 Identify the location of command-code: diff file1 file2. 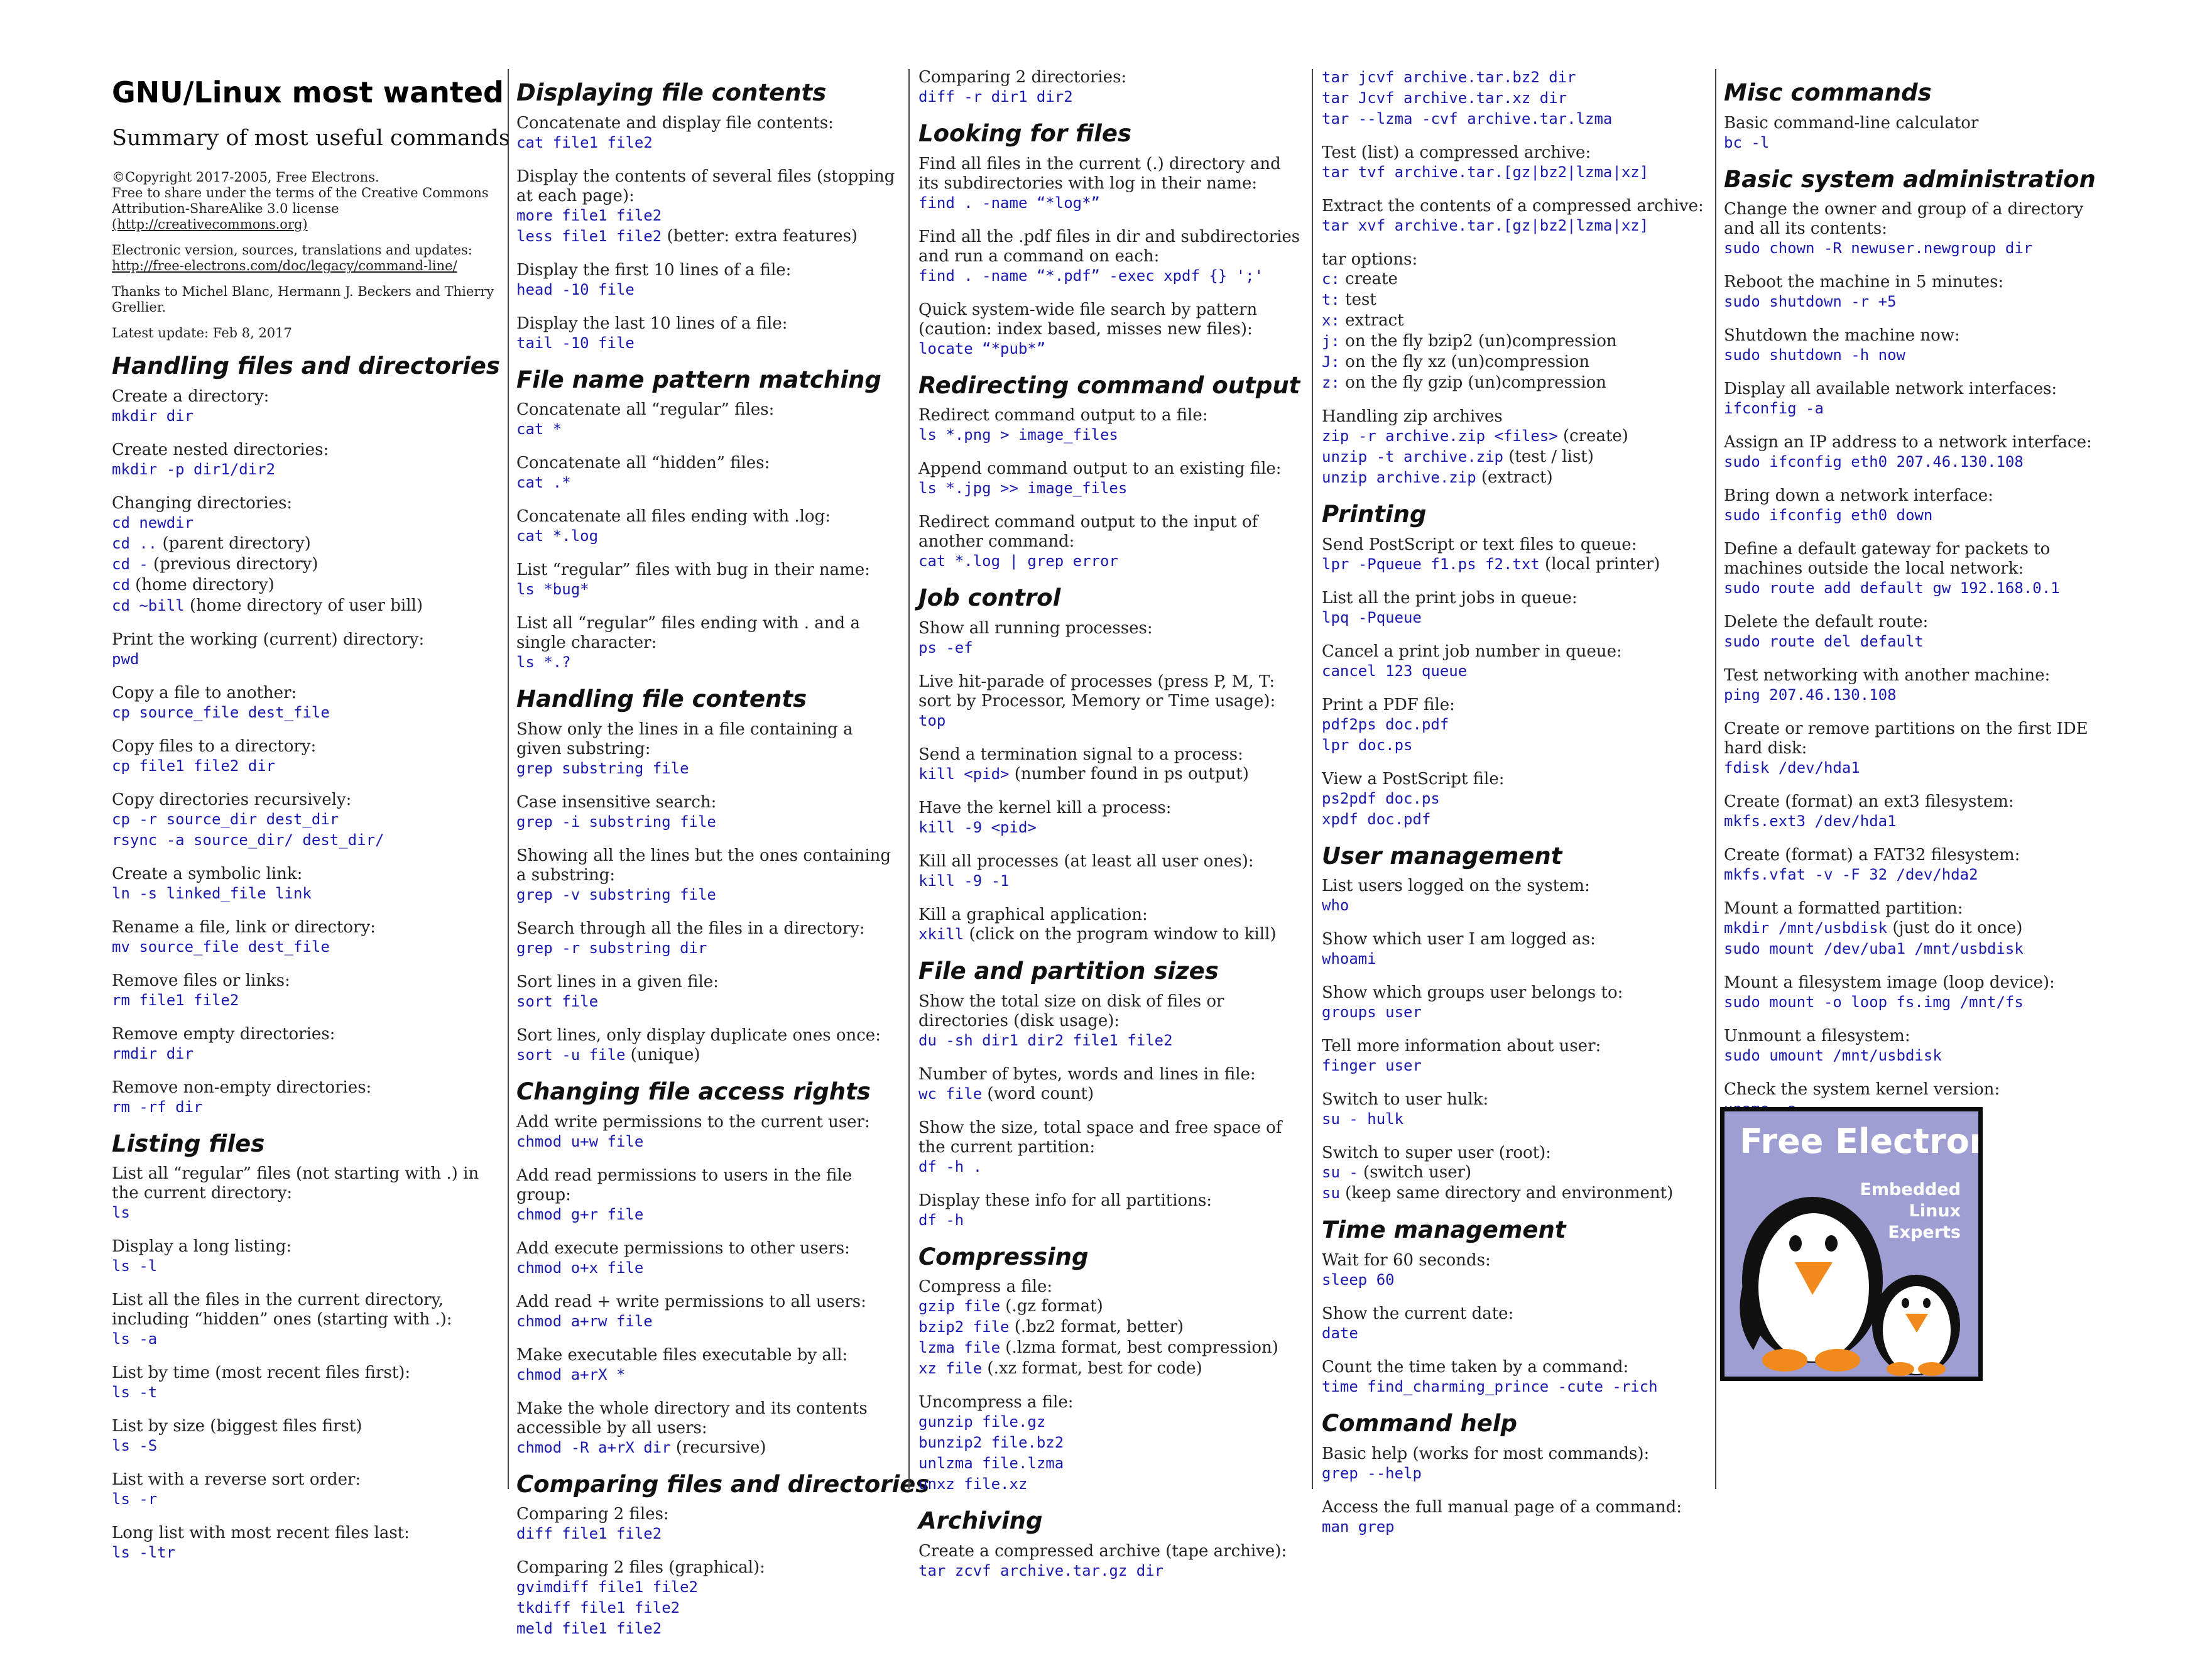
(589, 1534).